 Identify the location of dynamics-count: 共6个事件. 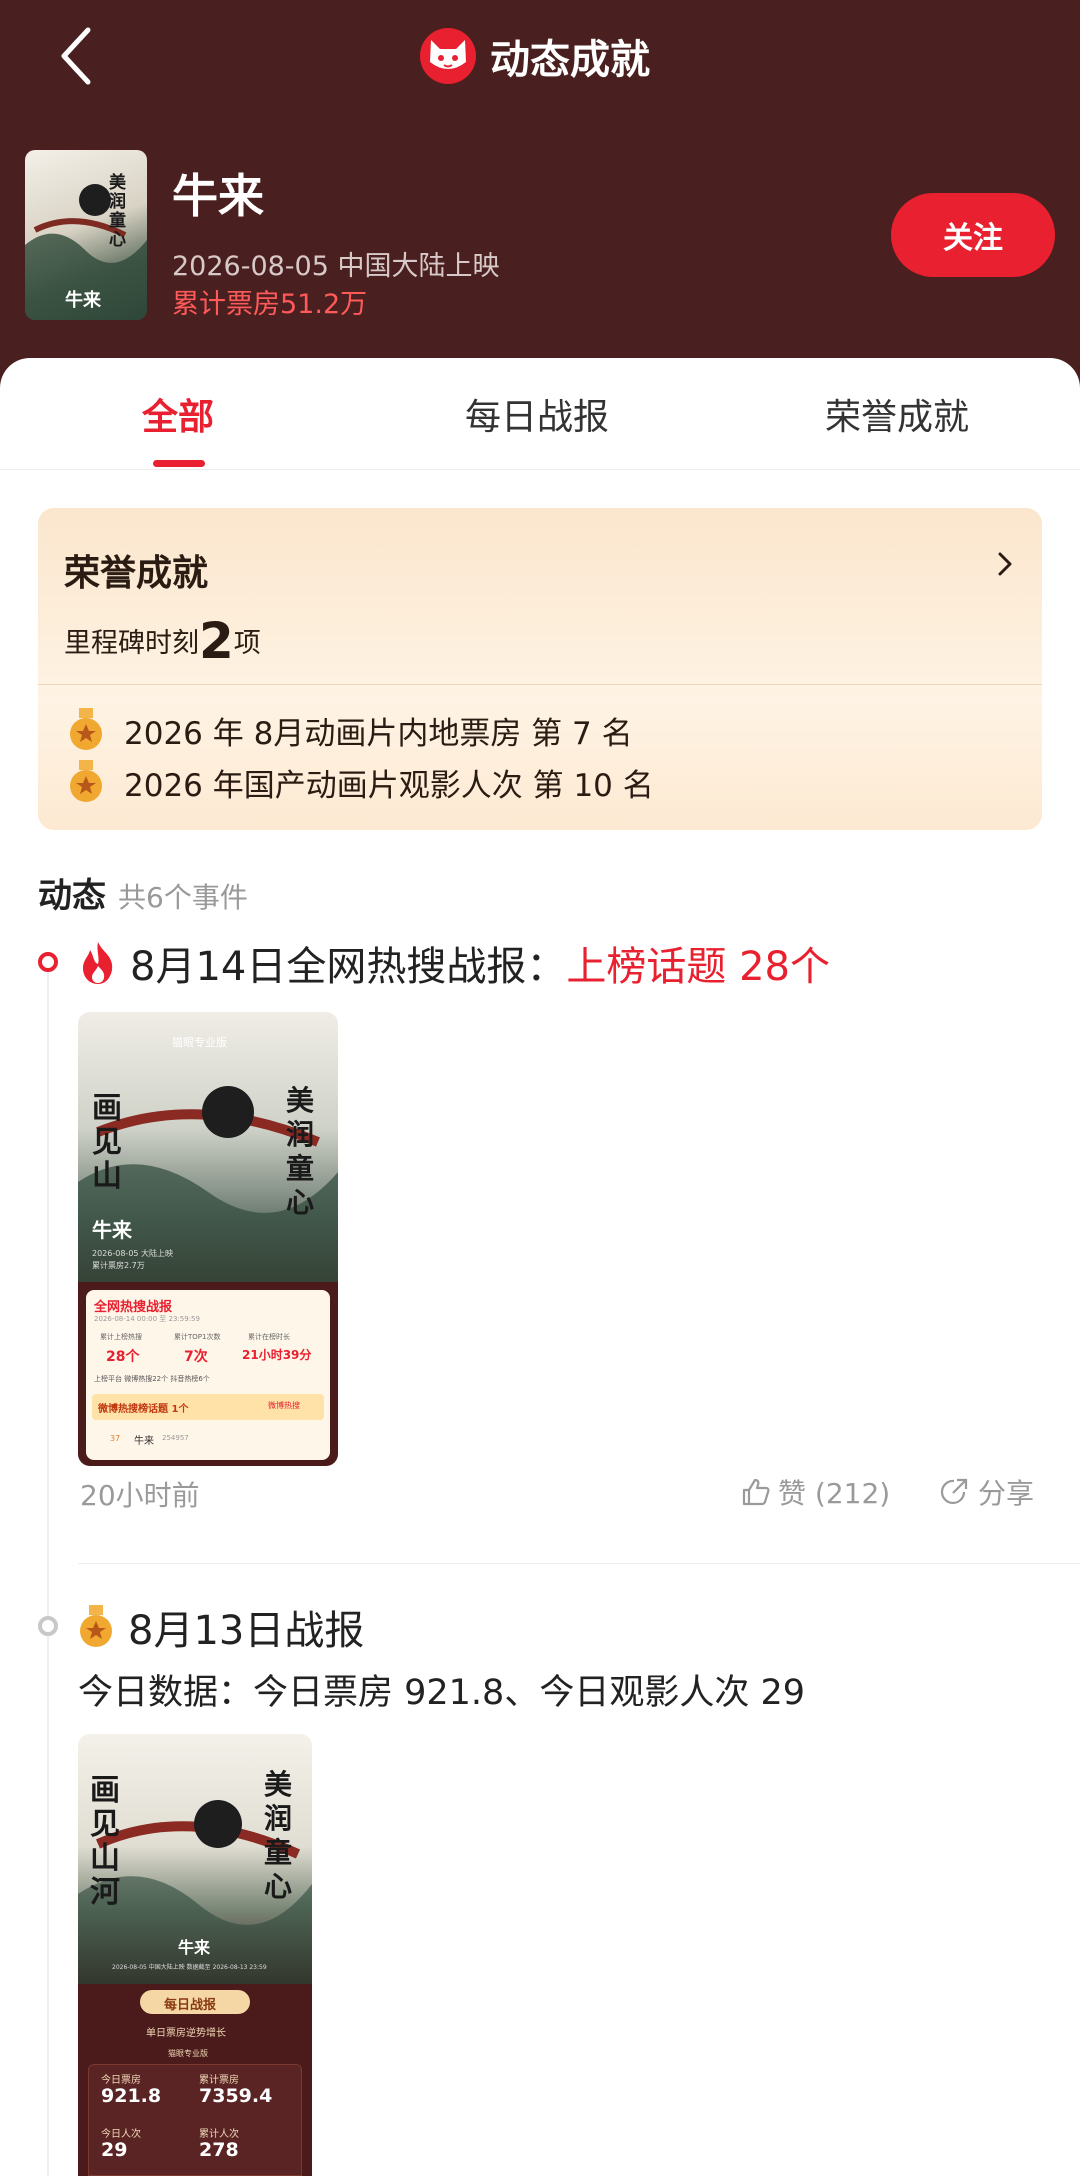
(183, 897).